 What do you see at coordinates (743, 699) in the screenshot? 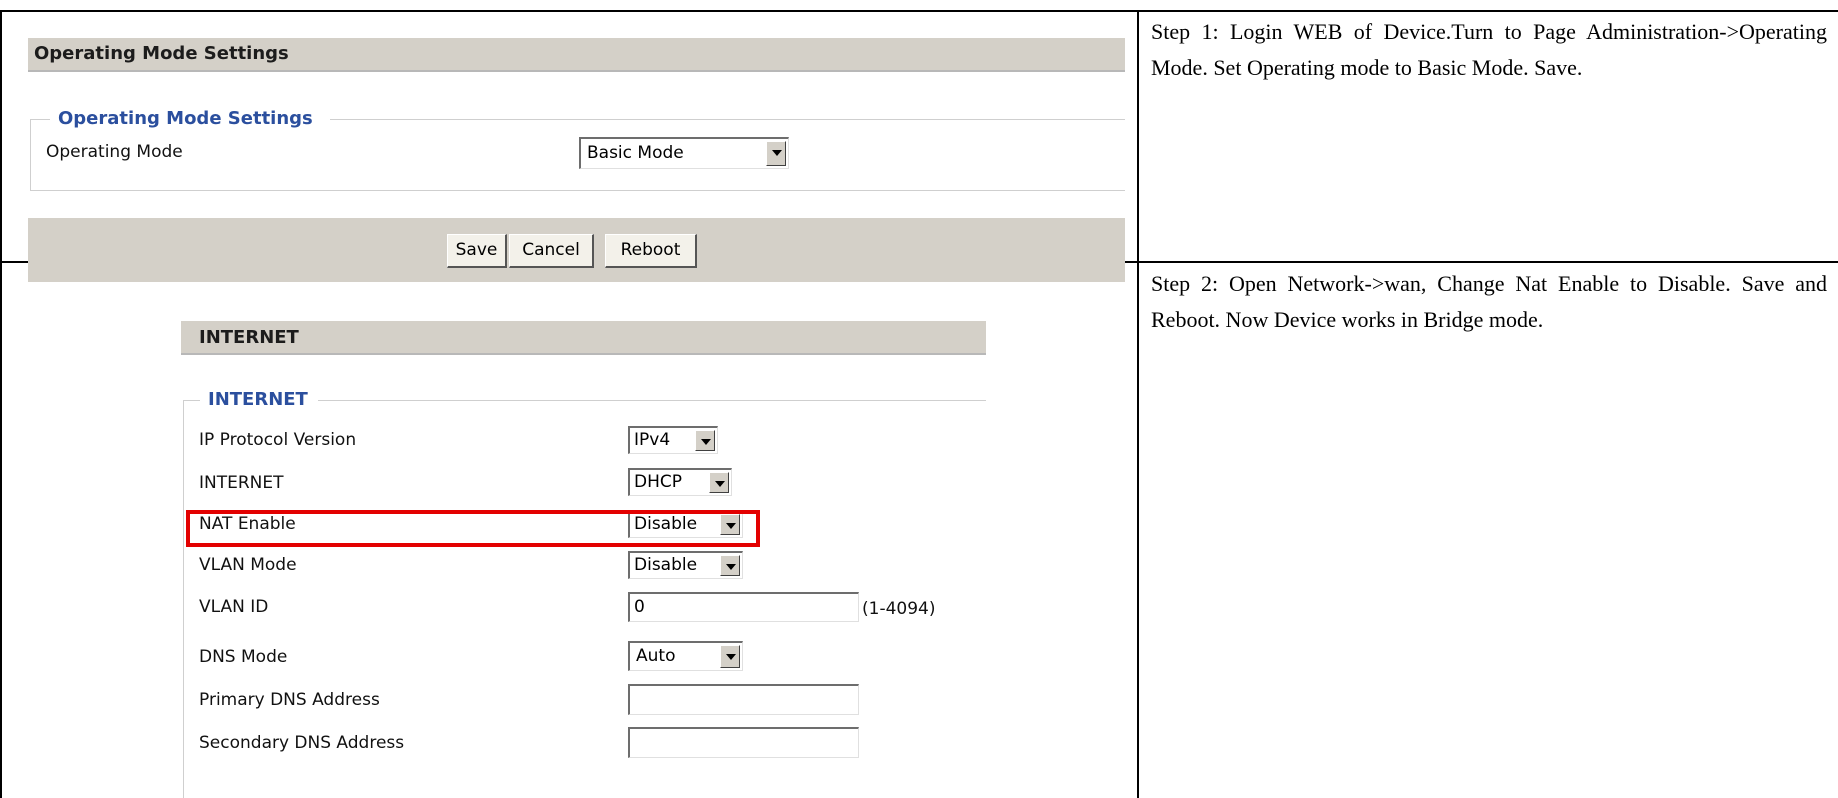
I see `primary-dns-input` at bounding box center [743, 699].